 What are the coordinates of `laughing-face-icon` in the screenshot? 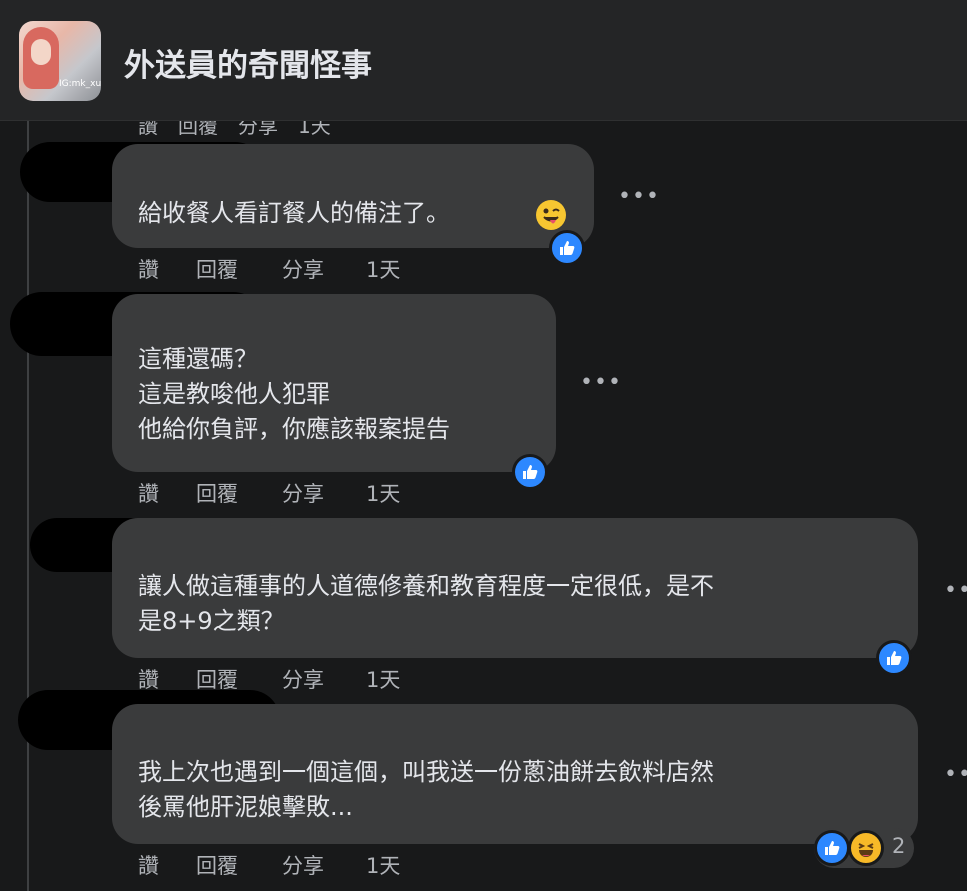 It's located at (866, 850).